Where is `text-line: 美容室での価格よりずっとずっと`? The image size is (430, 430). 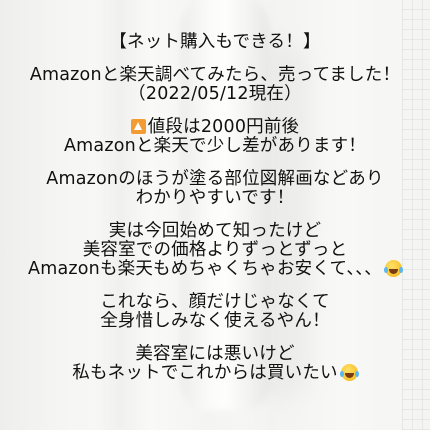 text-line: 美容室での価格よりずっとずっと is located at coordinates (215, 250).